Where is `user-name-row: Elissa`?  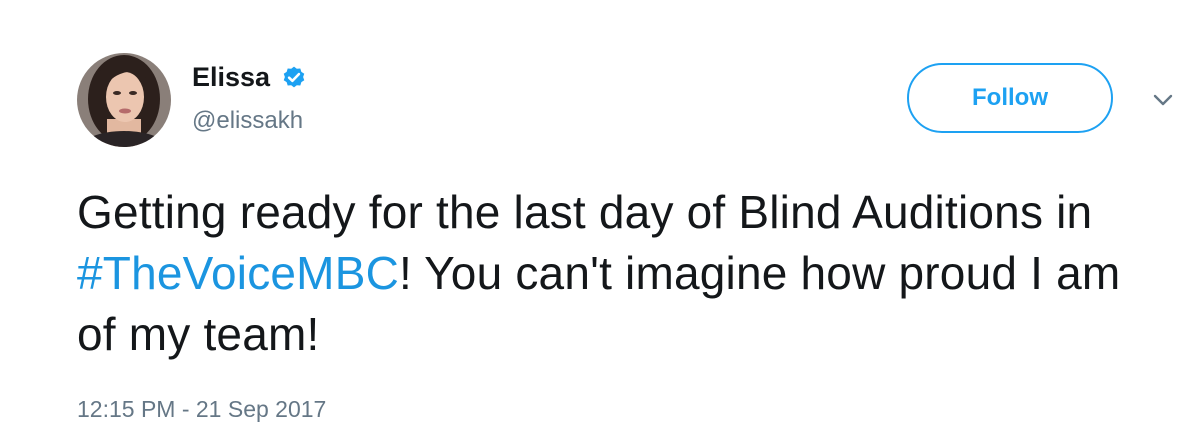
user-name-row: Elissa is located at coordinates (250, 77).